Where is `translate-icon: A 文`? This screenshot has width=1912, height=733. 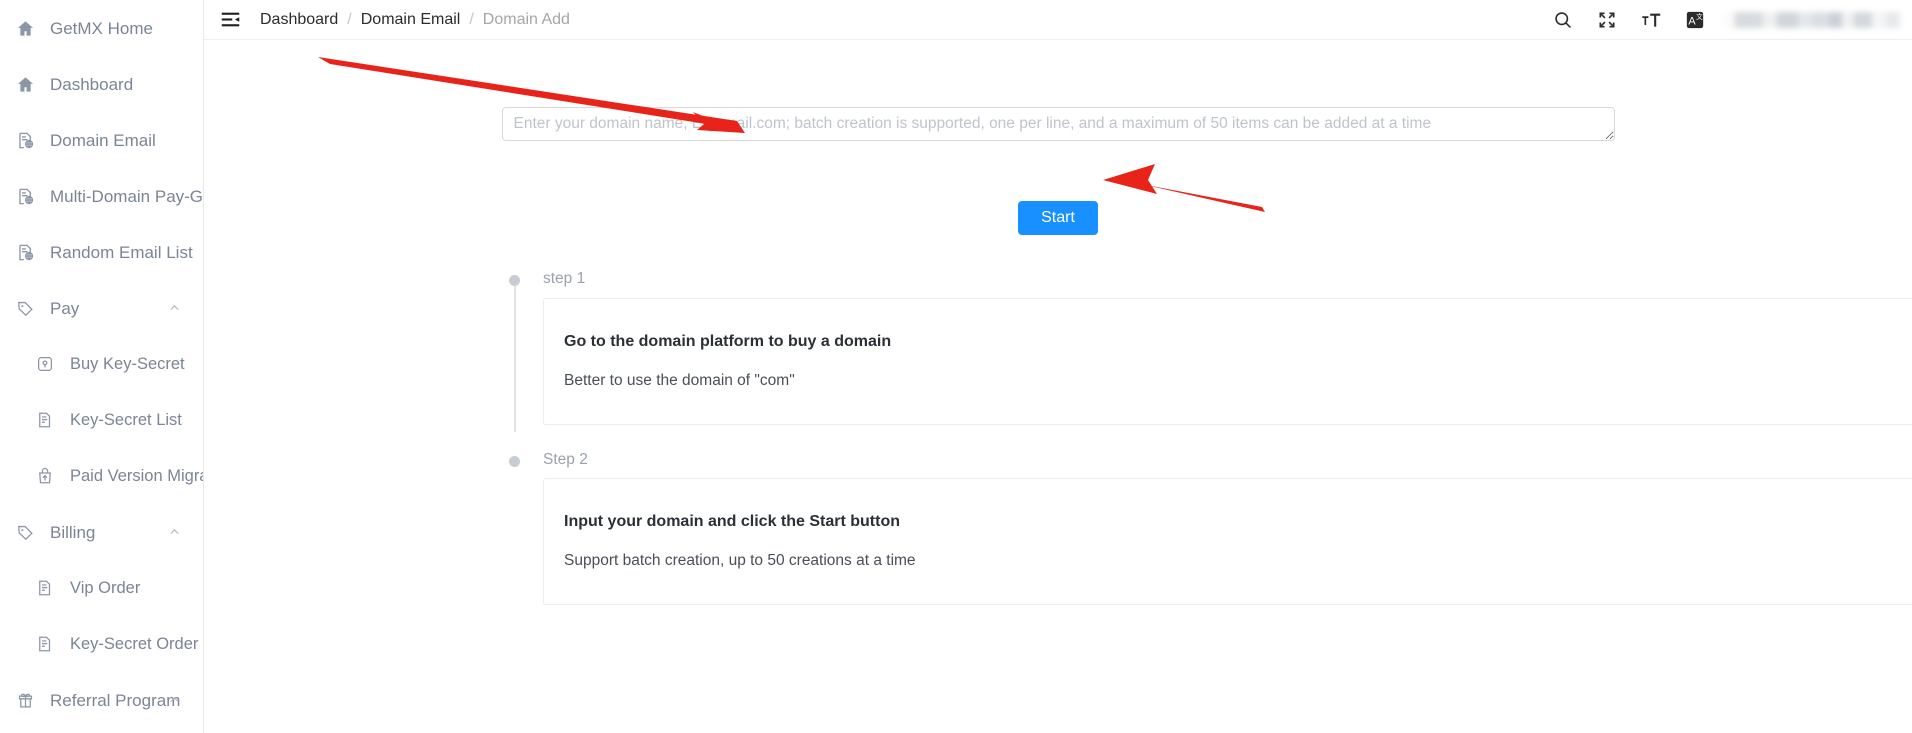
translate-icon: A 文 is located at coordinates (1695, 20).